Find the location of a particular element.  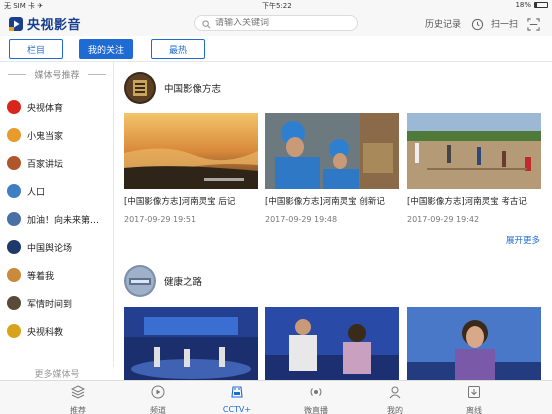

sidebar-item-opinion: 中国舆论场 is located at coordinates (57, 247).